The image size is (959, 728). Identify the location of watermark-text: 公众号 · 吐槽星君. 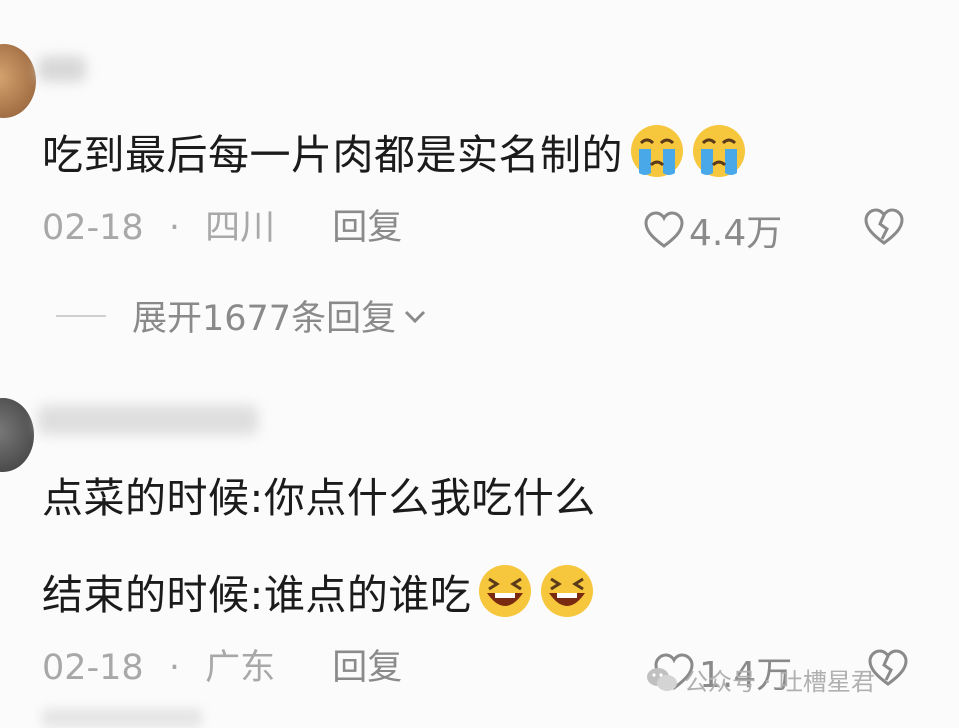
(779, 682).